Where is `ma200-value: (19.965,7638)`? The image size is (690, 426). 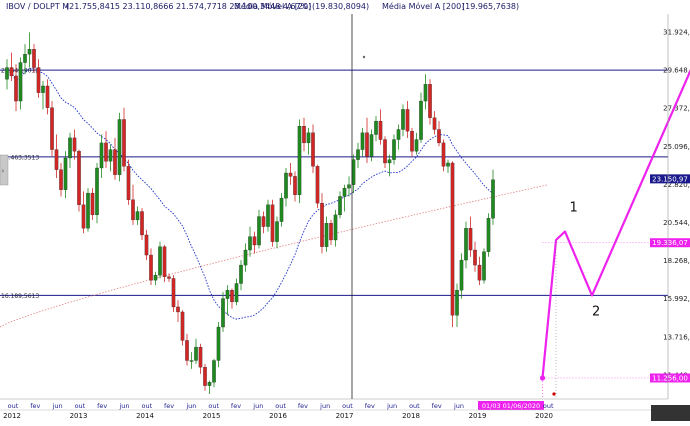
ma200-value: (19.965,7638) is located at coordinates (490, 6).